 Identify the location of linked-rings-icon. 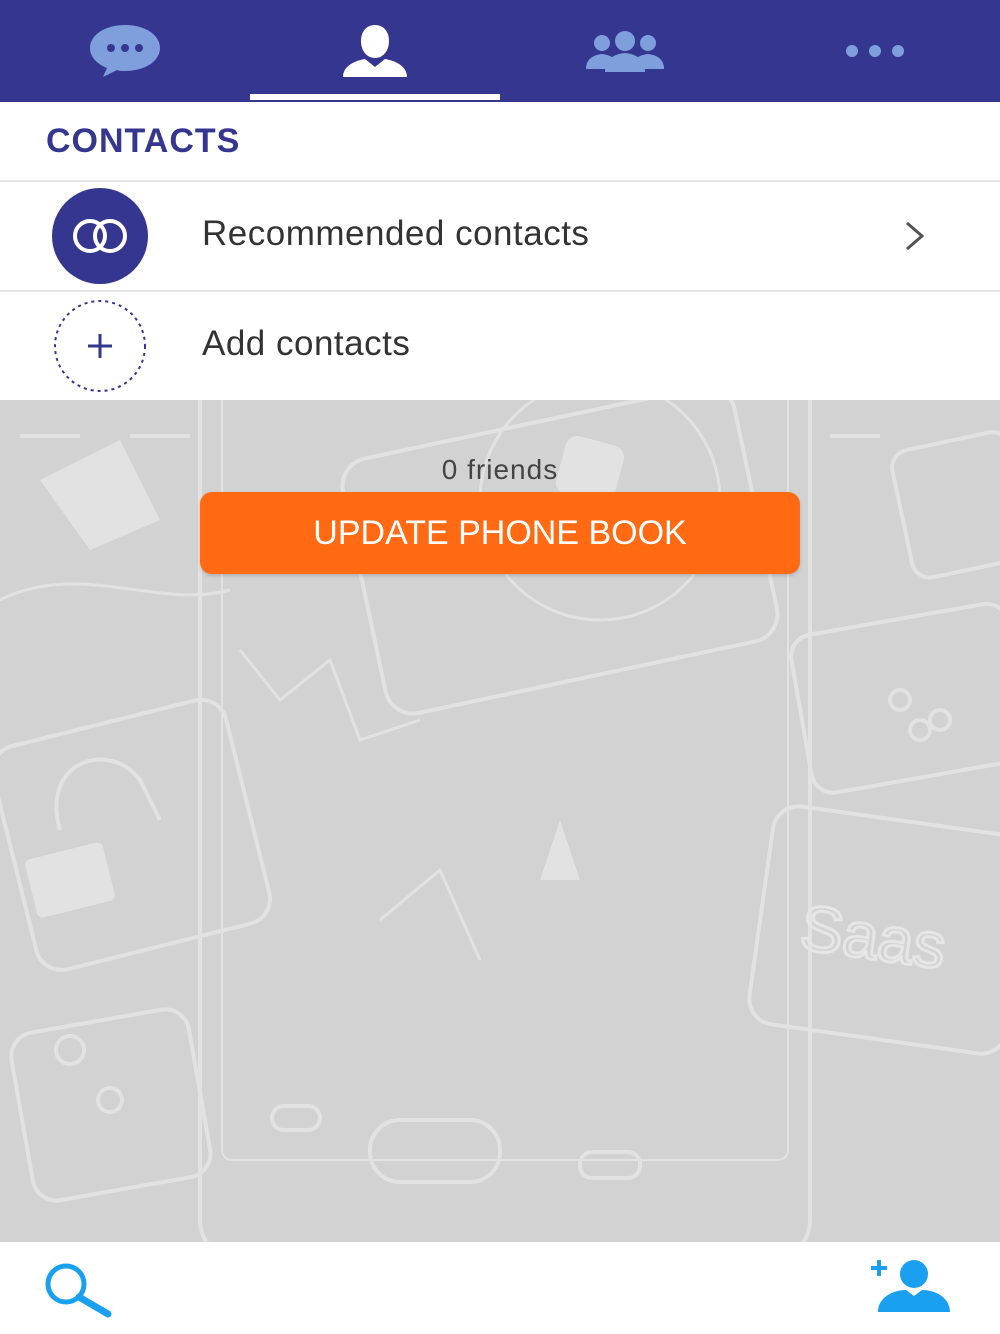
(100, 236).